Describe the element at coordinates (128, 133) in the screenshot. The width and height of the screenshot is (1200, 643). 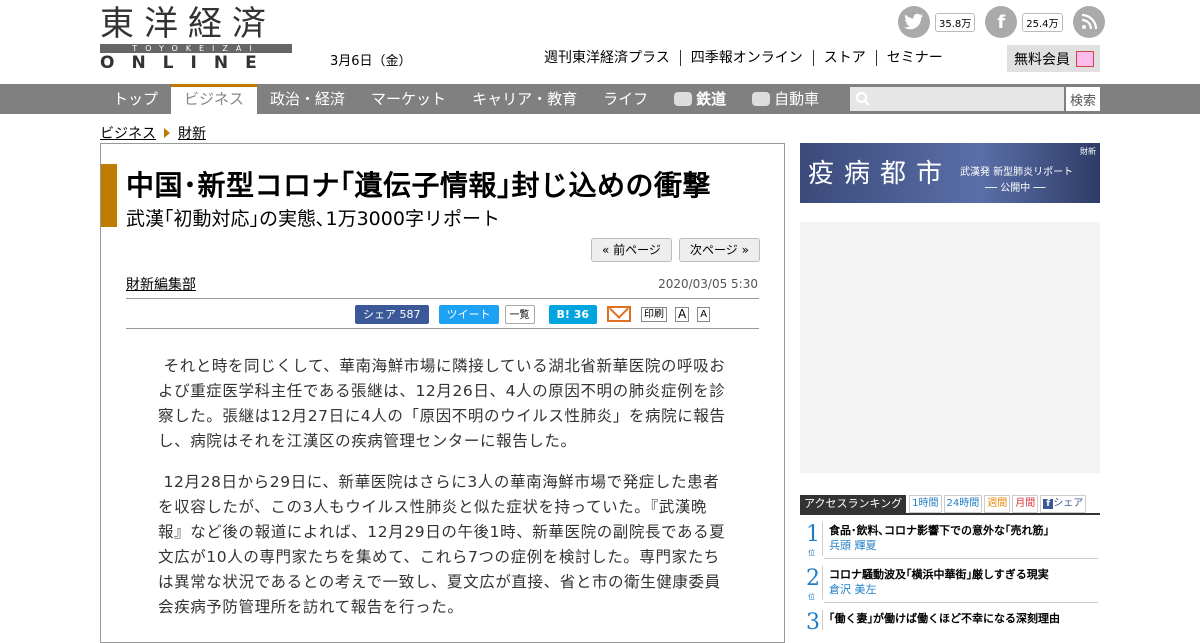
I see `breadcrumb-business: ビジネス` at that location.